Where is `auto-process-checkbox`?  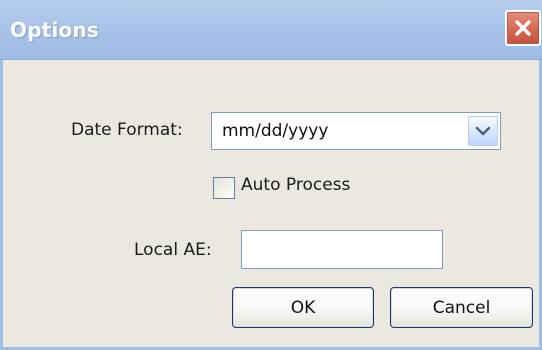
auto-process-checkbox is located at coordinates (224, 188).